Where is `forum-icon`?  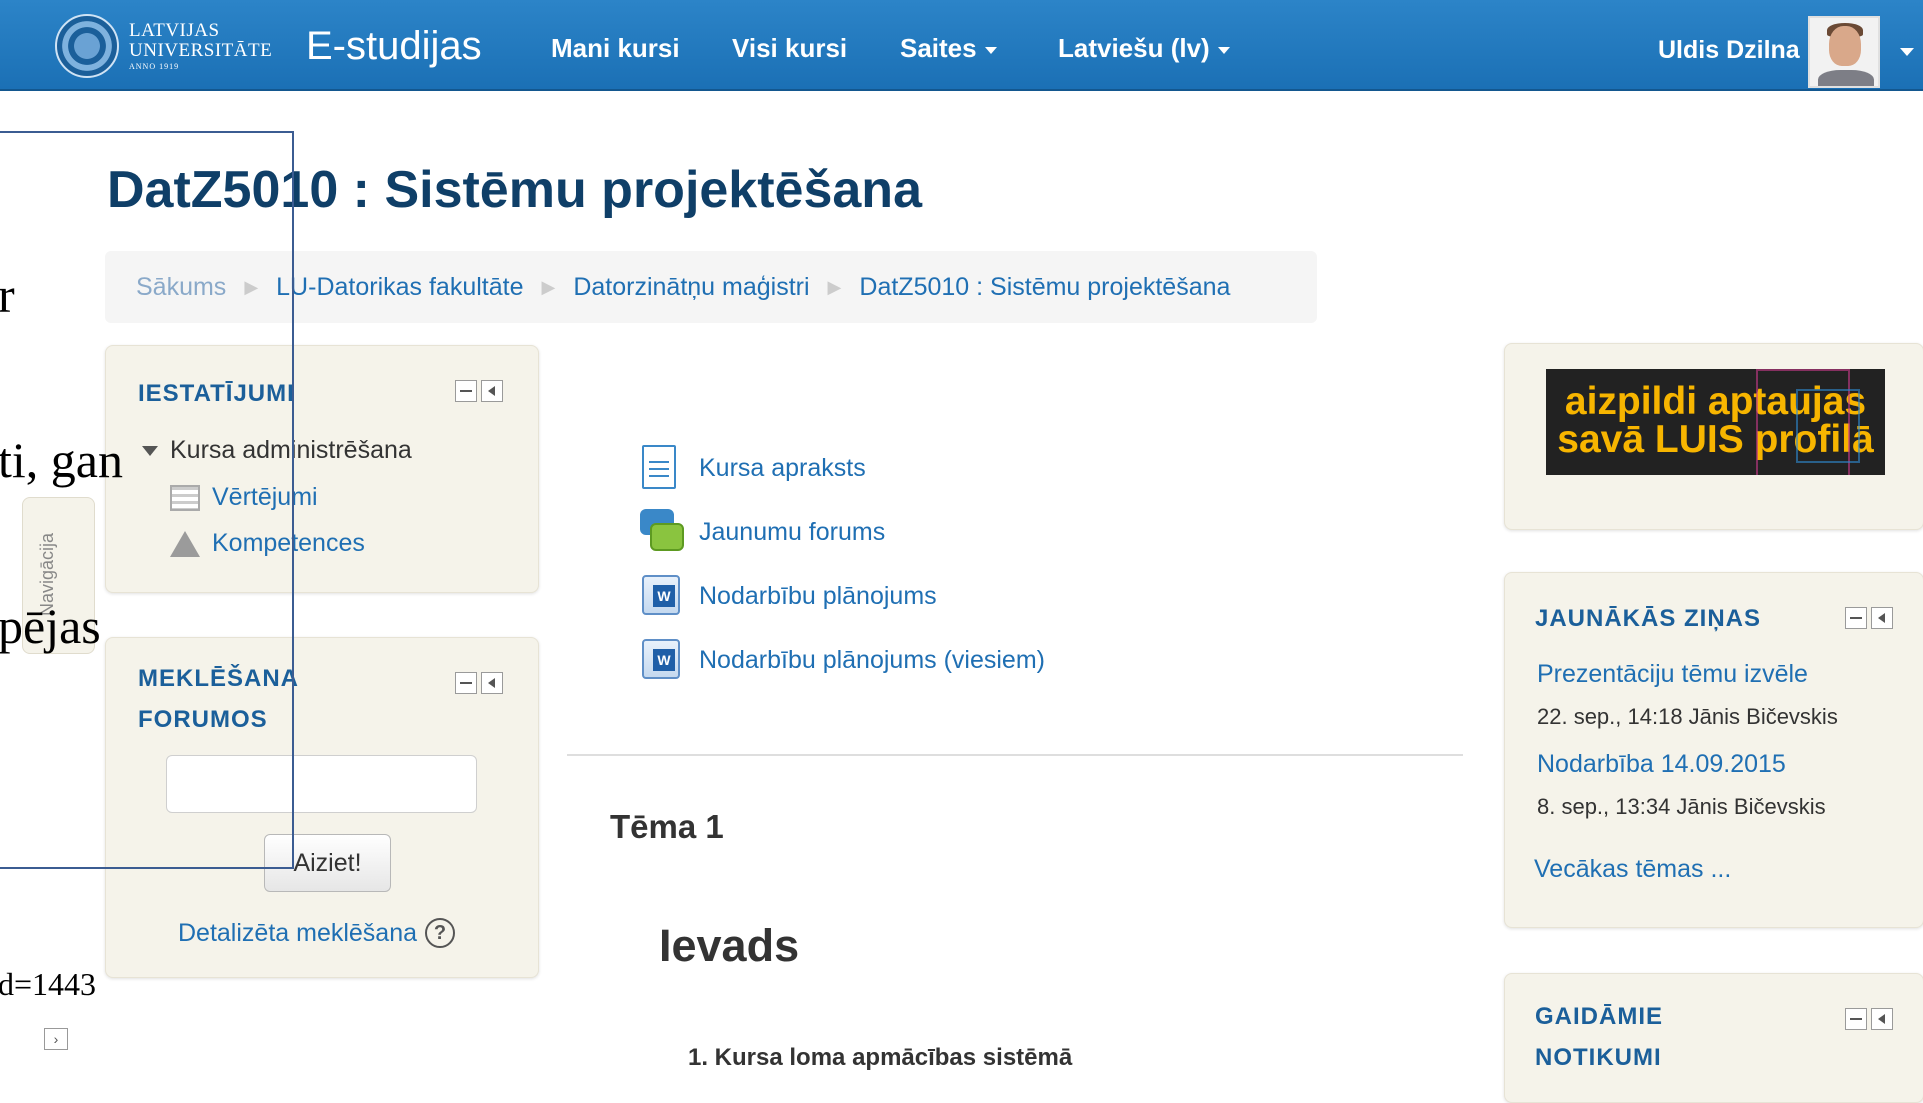
forum-icon is located at coordinates (662, 532).